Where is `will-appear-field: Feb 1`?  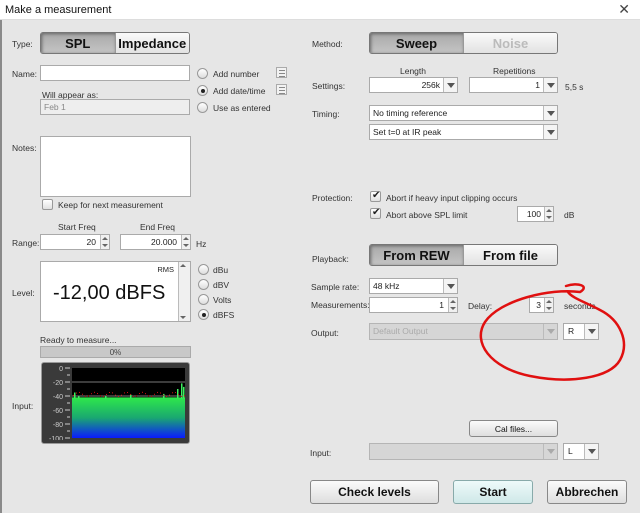
will-appear-field: Feb 1 is located at coordinates (115, 107).